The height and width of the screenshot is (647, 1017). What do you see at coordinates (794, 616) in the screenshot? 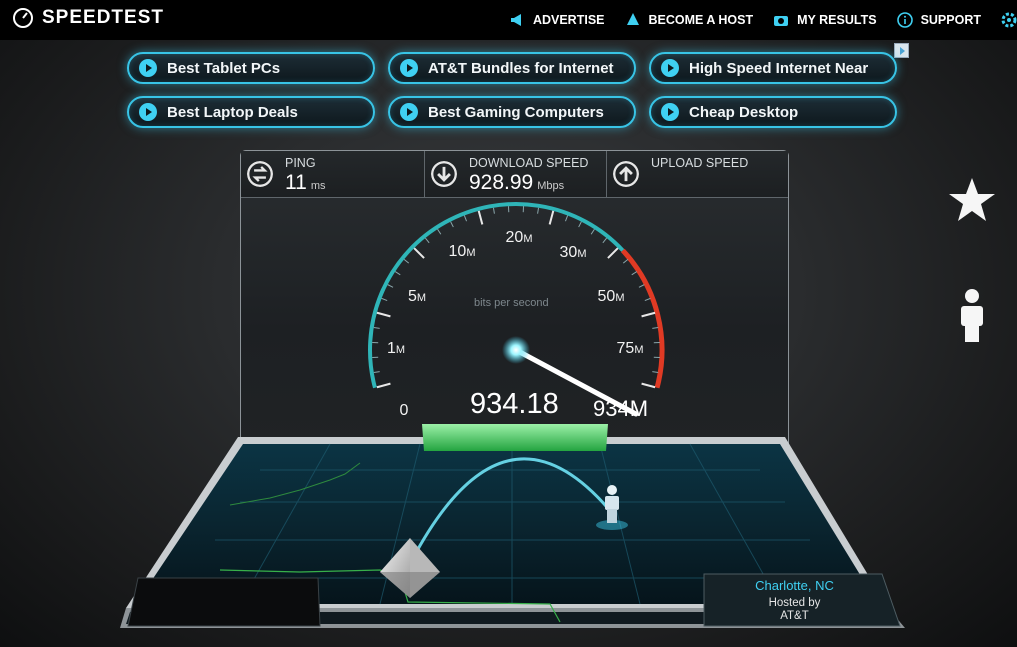
I see `server-isp: AT&T` at bounding box center [794, 616].